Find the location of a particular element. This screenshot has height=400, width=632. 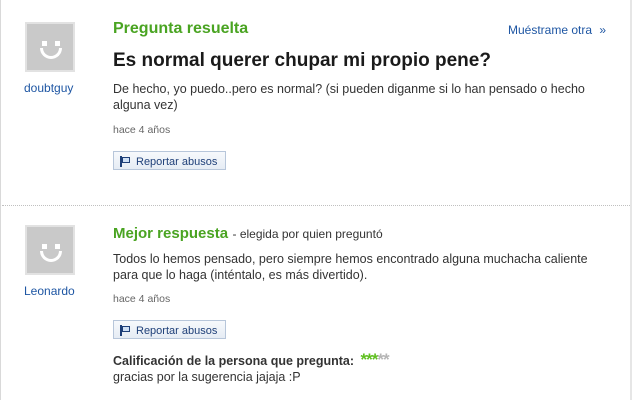

best-answer-heading: Mejor respuesta is located at coordinates (171, 233).